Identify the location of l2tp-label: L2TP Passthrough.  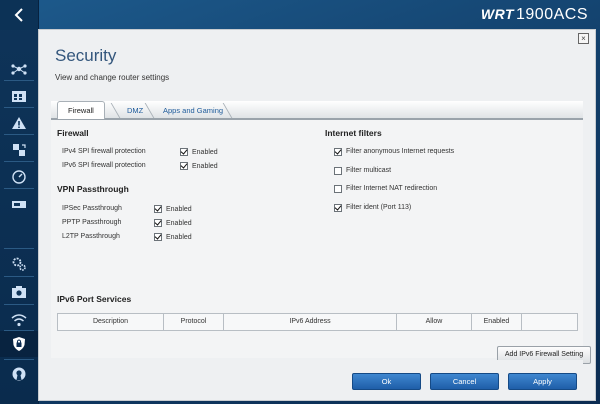
(91, 236).